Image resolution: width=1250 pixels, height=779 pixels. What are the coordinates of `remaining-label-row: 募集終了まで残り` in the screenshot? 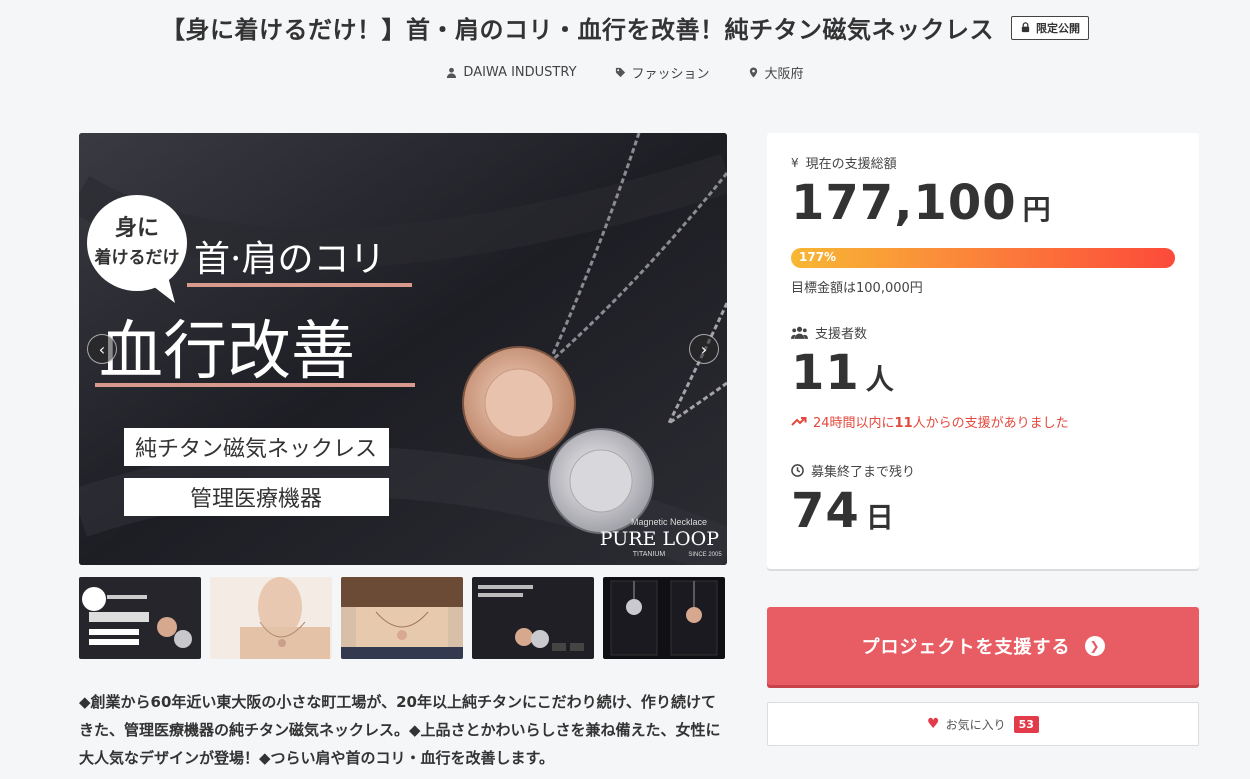 It's located at (853, 470).